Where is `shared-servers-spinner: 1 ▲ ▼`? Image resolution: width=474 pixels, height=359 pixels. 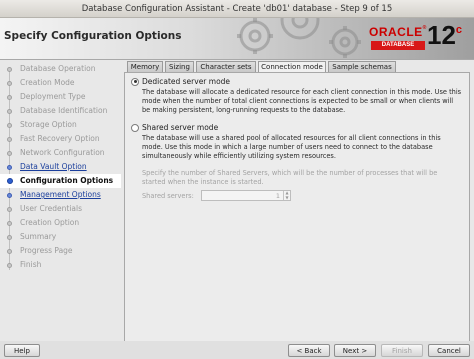 shared-servers-spinner: 1 ▲ ▼ is located at coordinates (246, 195).